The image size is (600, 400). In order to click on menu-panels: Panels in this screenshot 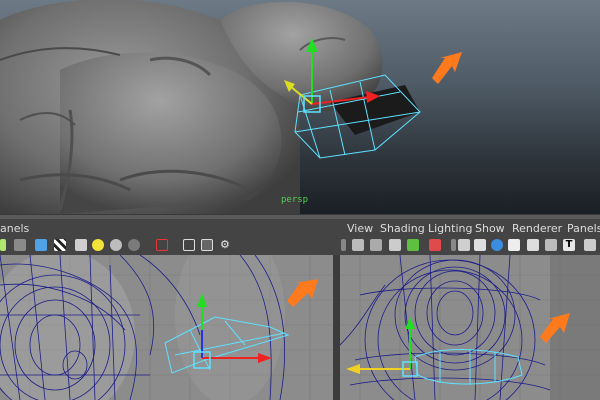, I will do `click(583, 228)`.